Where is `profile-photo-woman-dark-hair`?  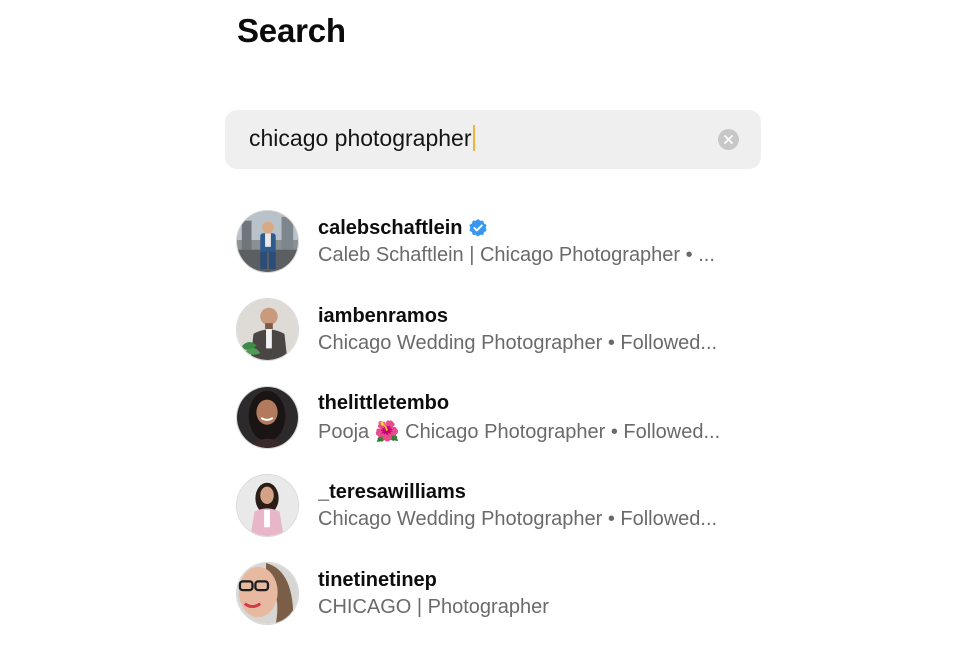 profile-photo-woman-dark-hair is located at coordinates (267, 417).